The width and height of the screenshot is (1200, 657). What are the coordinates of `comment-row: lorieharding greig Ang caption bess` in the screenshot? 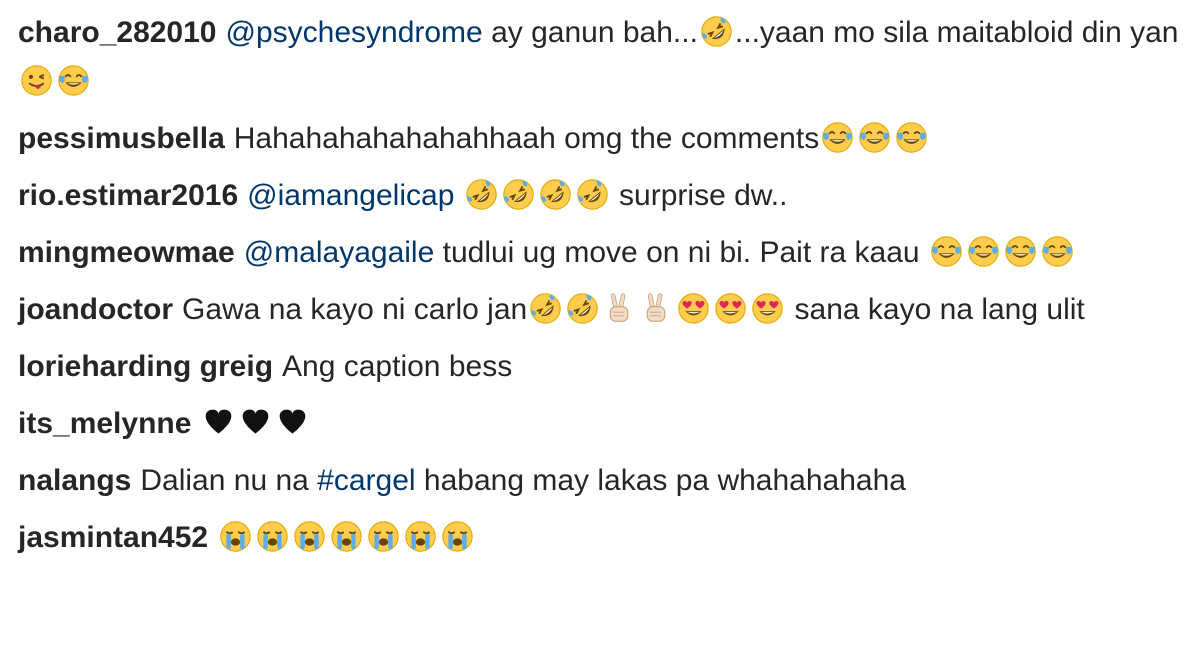 It's located at (603, 366).